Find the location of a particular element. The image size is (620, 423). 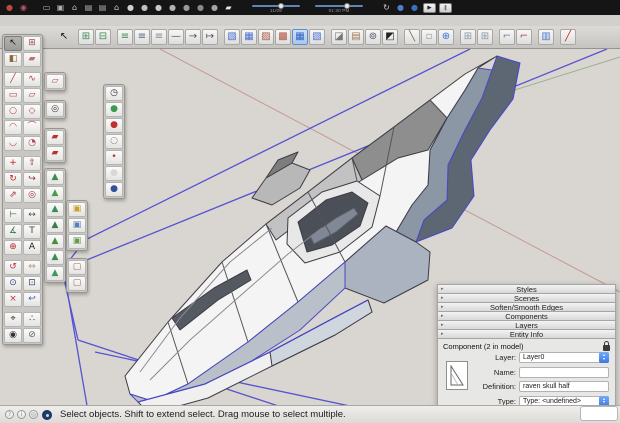

dialog-bubble-1-icon: ▢ is located at coordinates (77, 267).